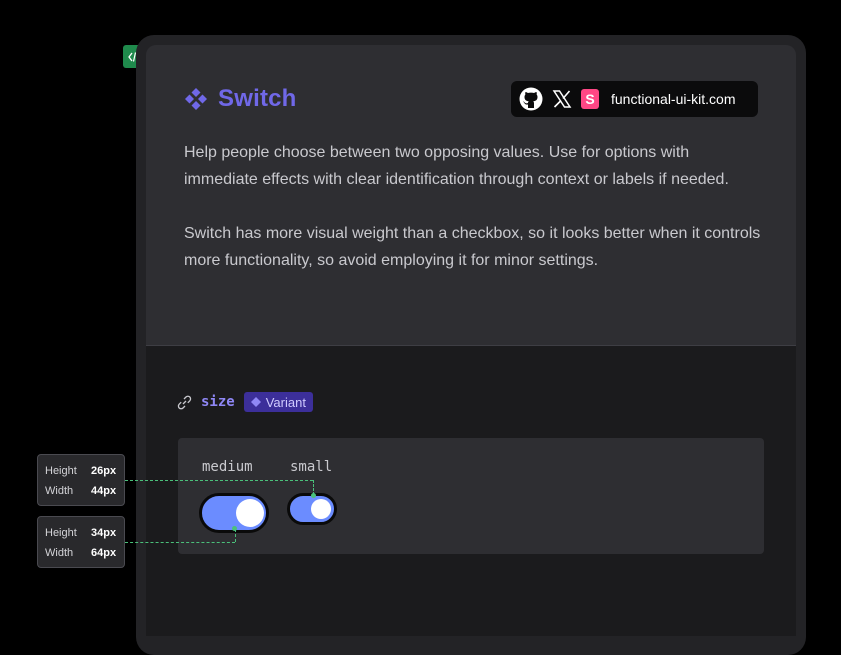 Image resolution: width=841 pixels, height=655 pixels. Describe the element at coordinates (234, 528) in the screenshot. I see `measure-medium-anchor` at that location.